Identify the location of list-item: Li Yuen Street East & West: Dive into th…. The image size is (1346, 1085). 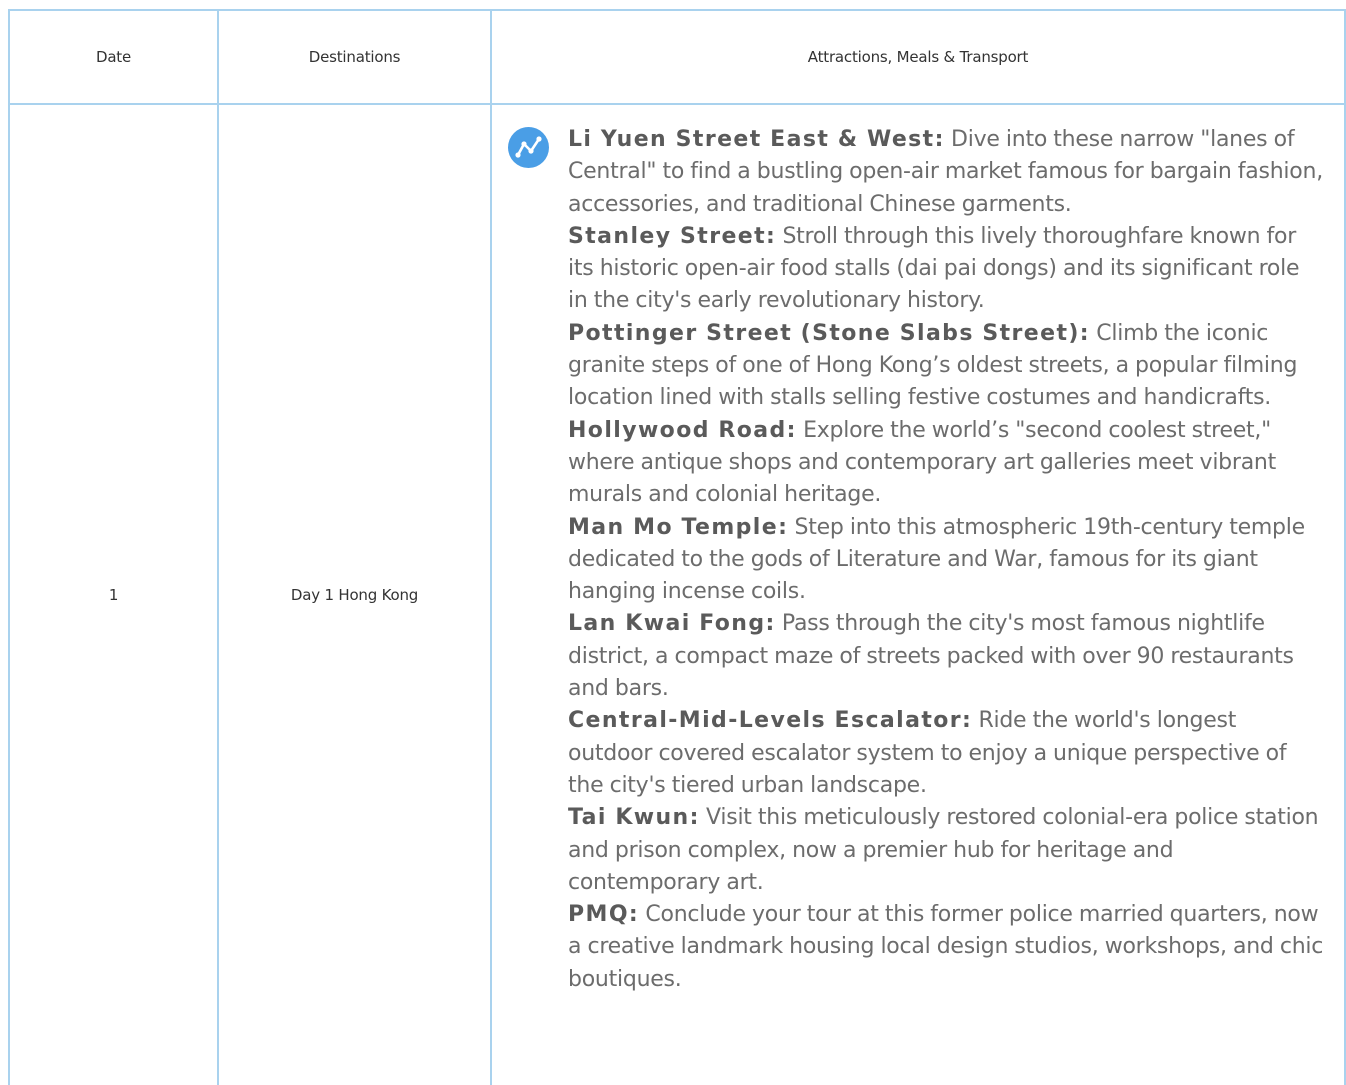
(946, 172).